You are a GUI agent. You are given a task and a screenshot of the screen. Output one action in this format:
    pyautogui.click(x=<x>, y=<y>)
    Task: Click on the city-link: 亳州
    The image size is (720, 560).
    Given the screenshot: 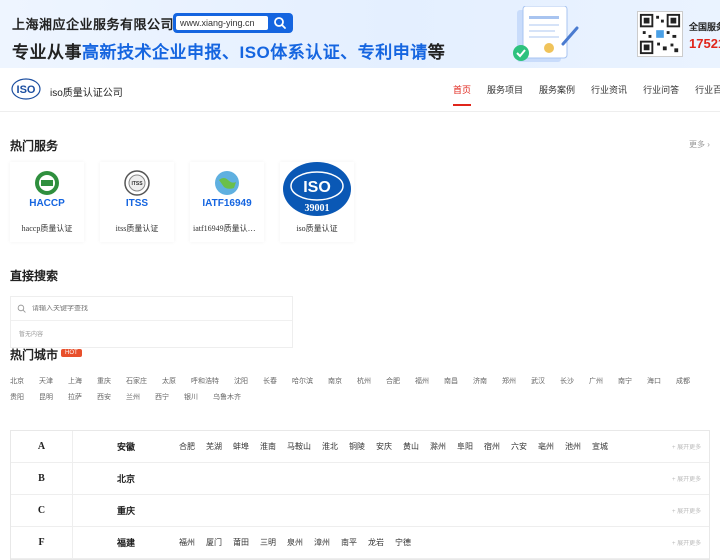 What is the action you would take?
    pyautogui.click(x=546, y=446)
    